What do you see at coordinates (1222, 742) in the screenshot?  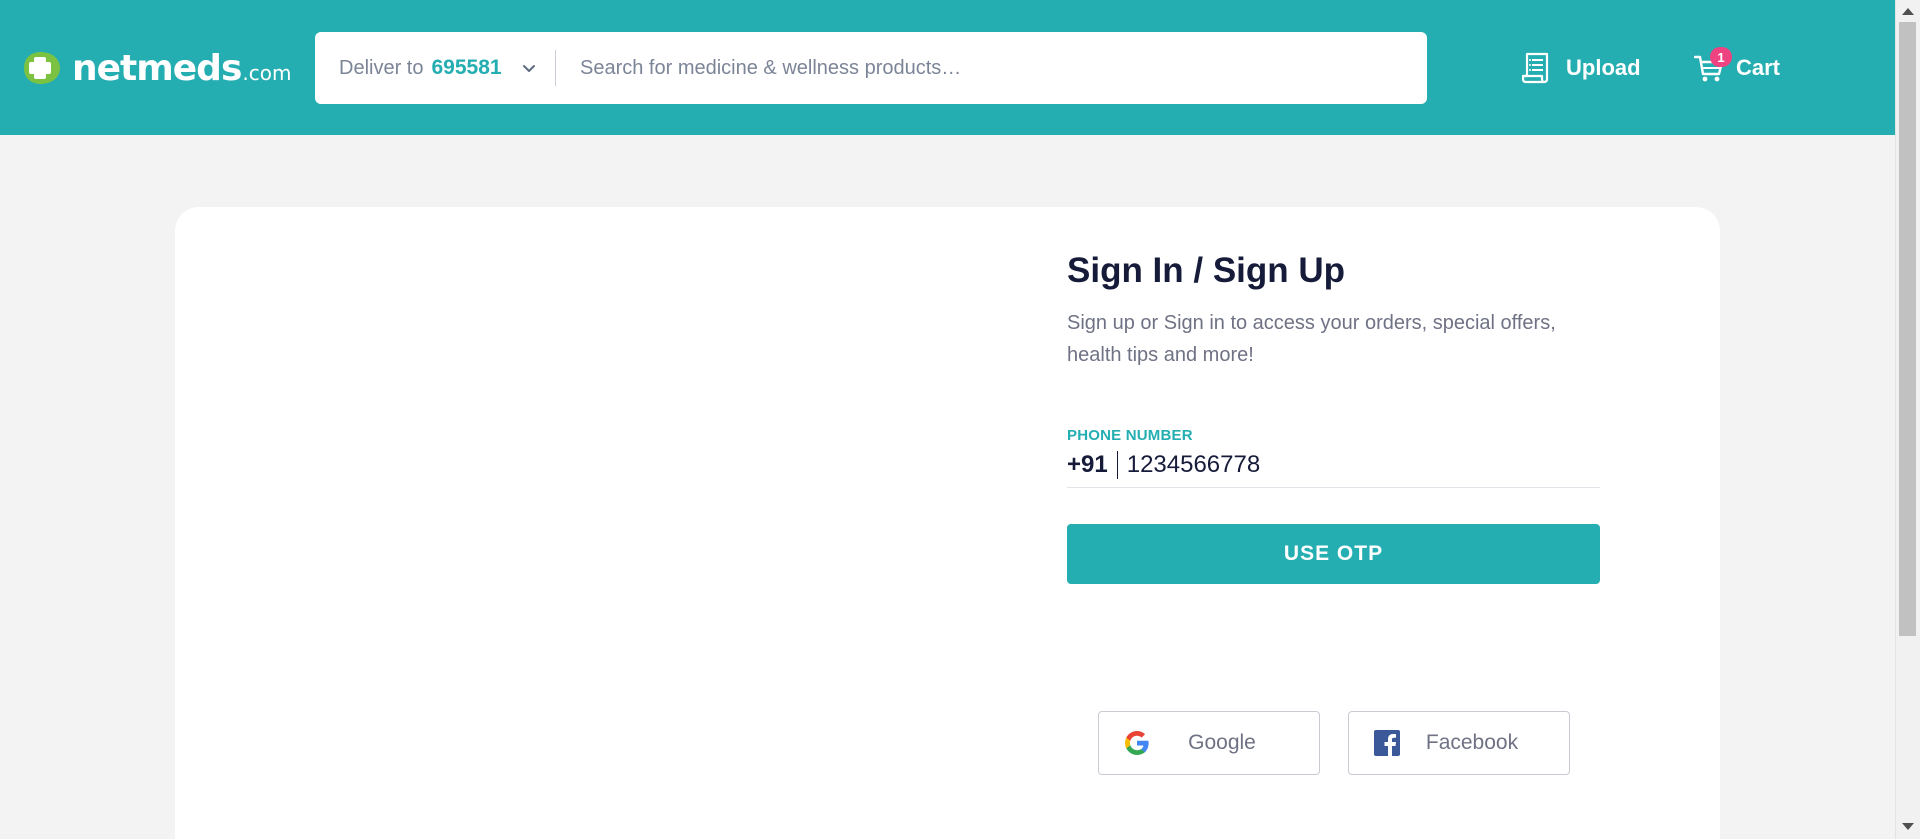 I see `google-login-label: Google` at bounding box center [1222, 742].